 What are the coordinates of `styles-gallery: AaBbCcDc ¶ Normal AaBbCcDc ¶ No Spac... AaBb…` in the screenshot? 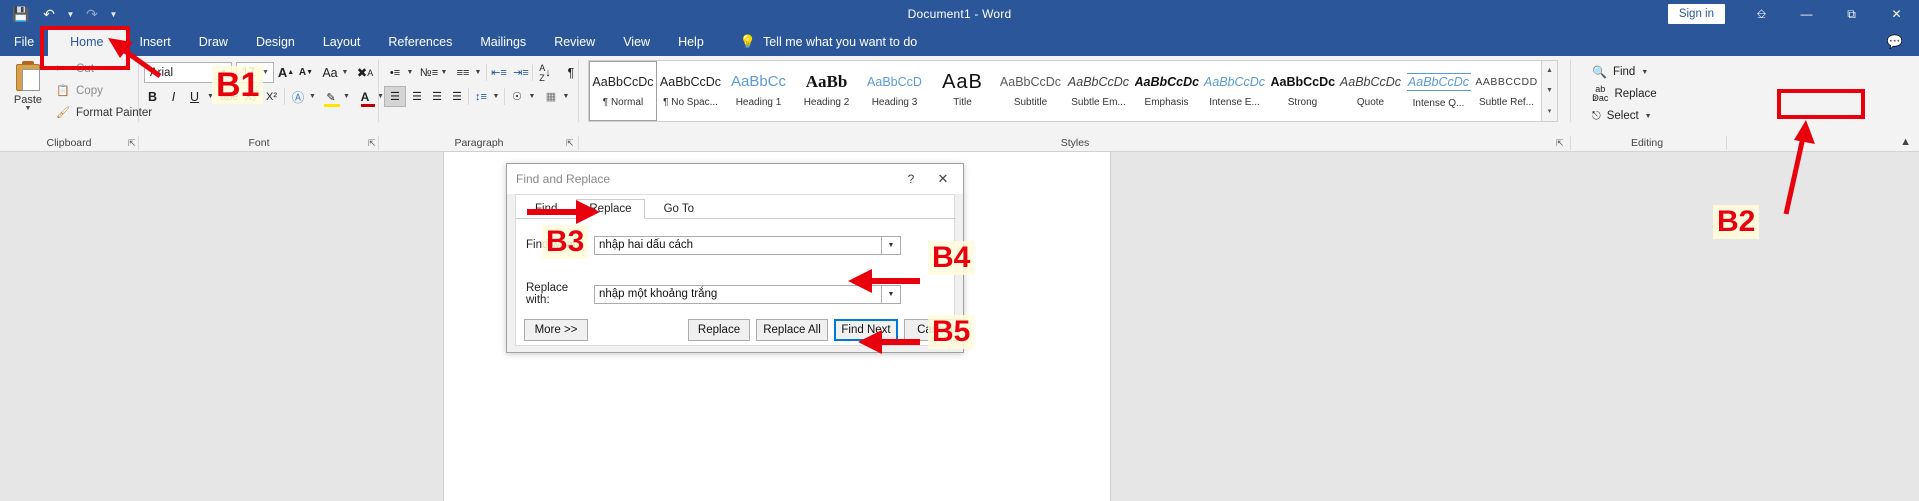 It's located at (1065, 91).